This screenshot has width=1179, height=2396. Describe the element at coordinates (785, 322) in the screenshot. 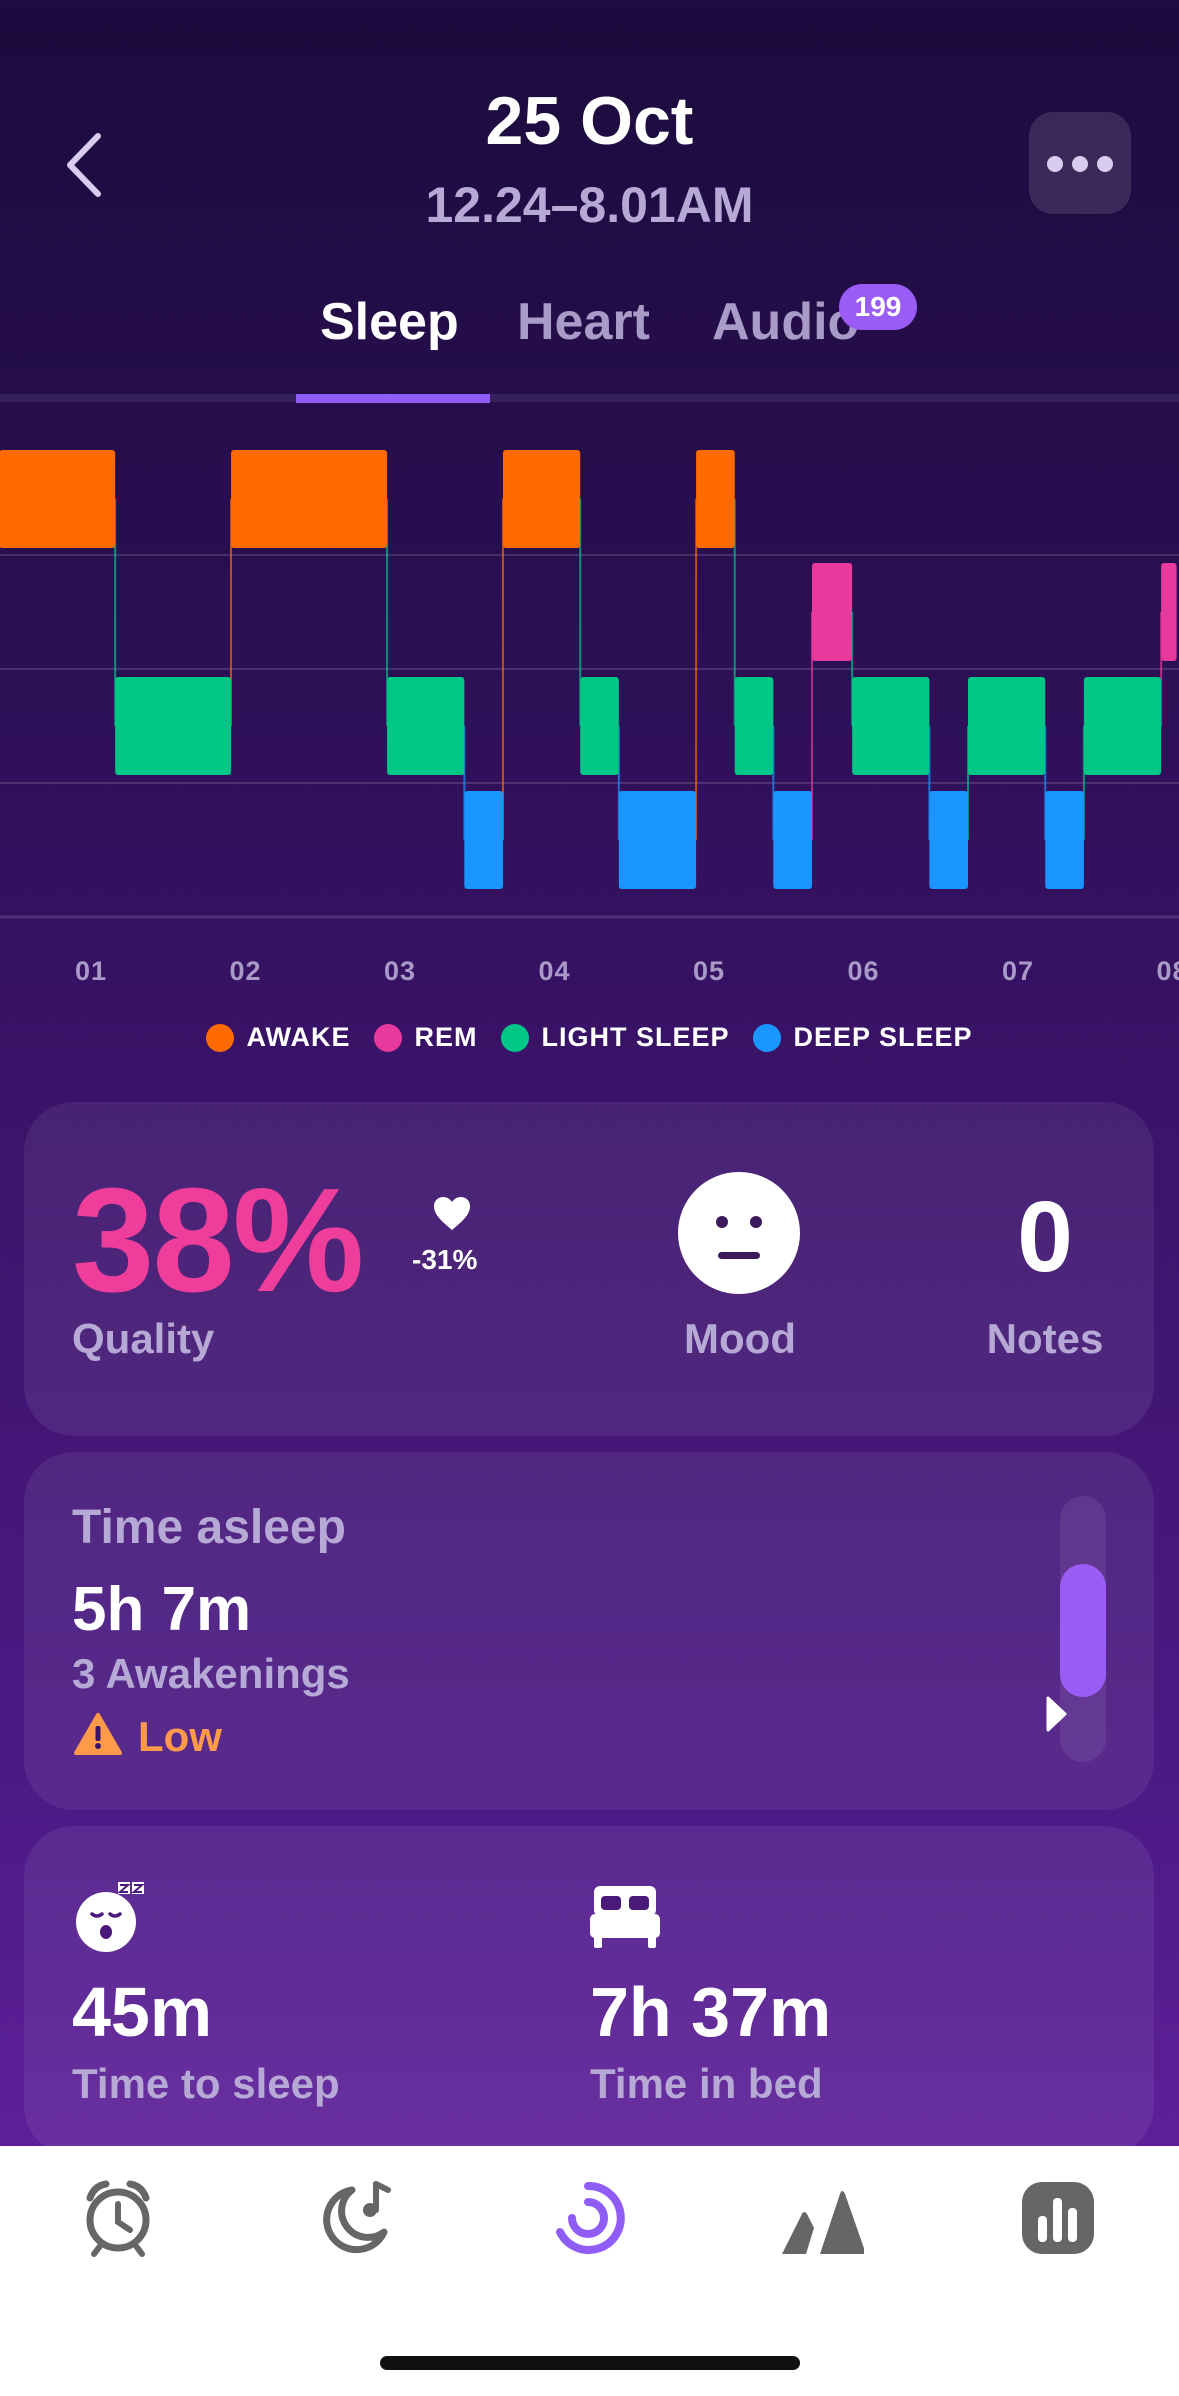

I see `tab-audio: Audio` at that location.